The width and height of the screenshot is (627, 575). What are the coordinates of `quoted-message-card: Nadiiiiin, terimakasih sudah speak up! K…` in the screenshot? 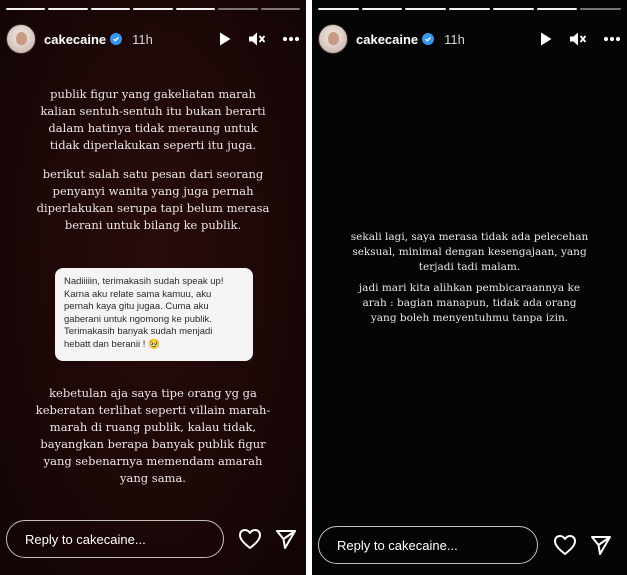 It's located at (154, 314).